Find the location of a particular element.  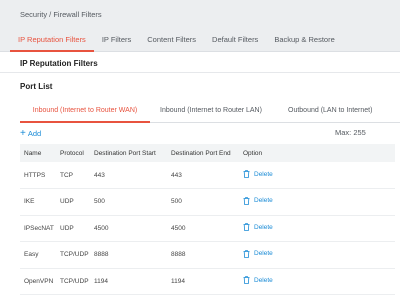

cell-port-end: 500 is located at coordinates (176, 202).